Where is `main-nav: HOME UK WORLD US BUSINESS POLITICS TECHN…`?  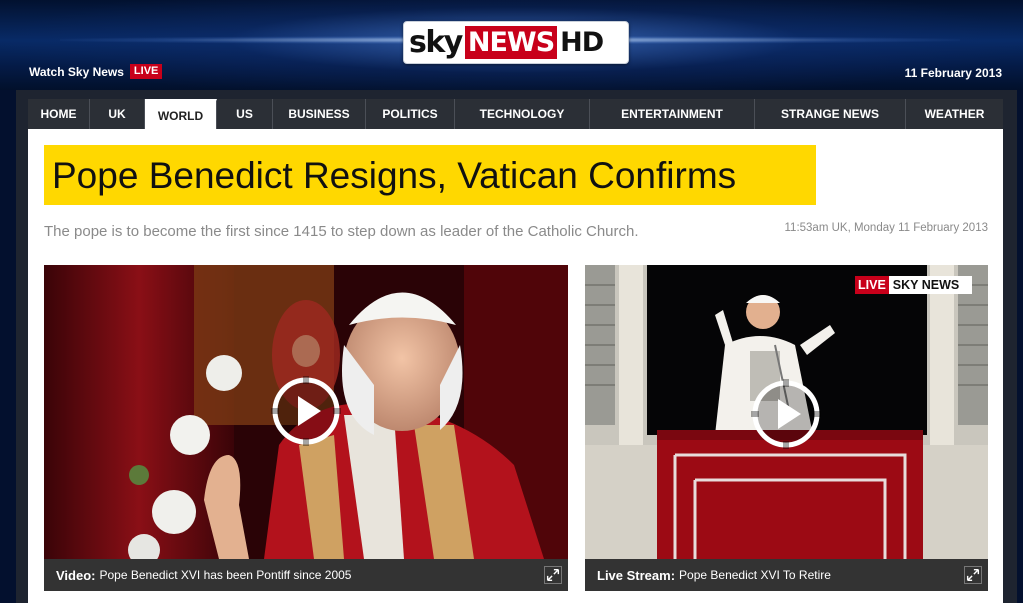 main-nav: HOME UK WORLD US BUSINESS POLITICS TECHN… is located at coordinates (515, 114).